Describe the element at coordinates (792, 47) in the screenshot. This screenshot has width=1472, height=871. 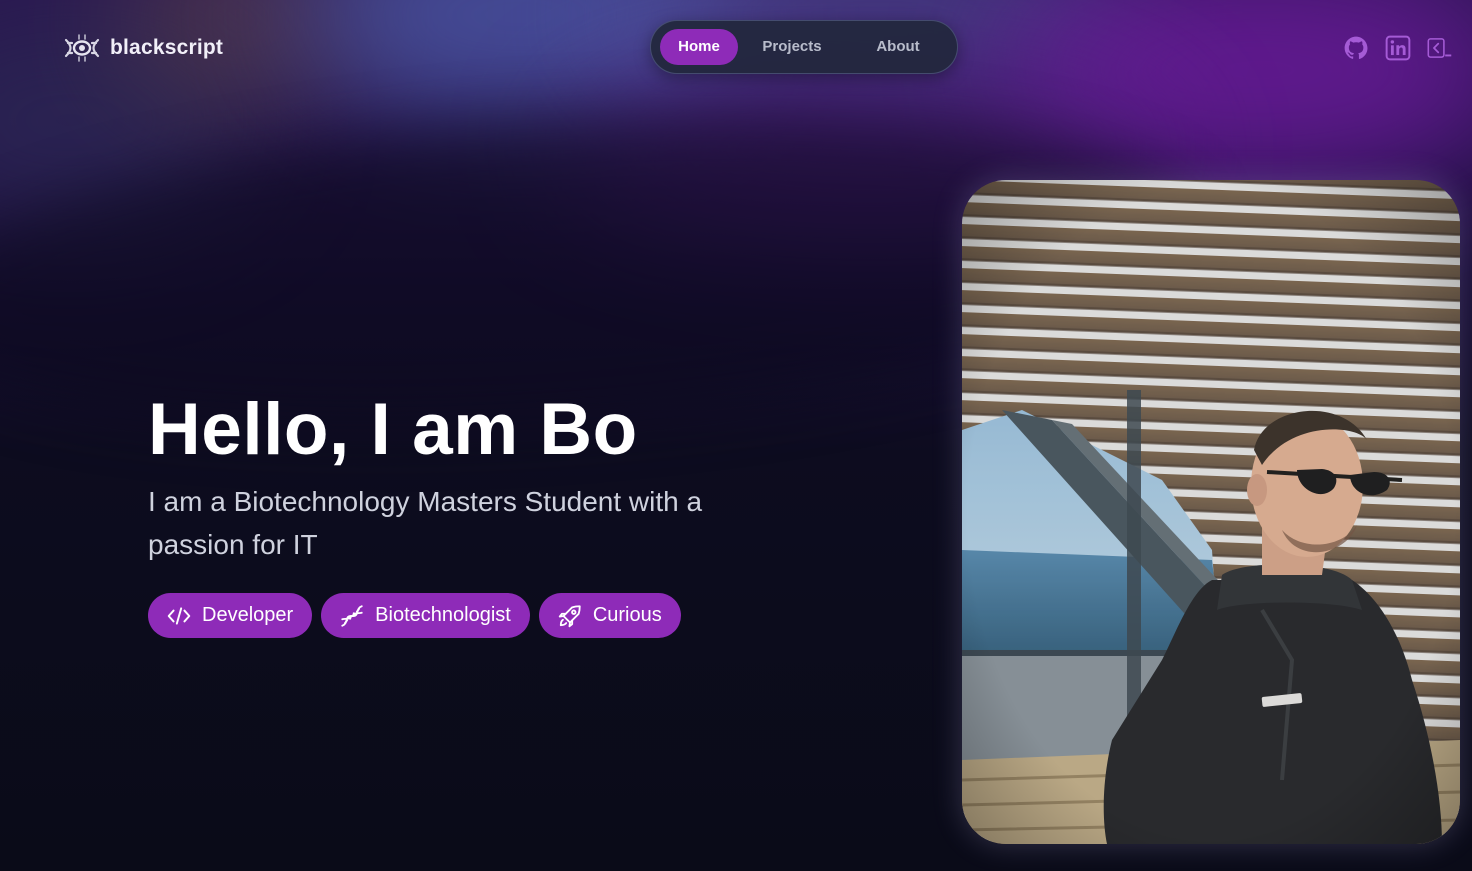
I see `nav-projects: Projects` at that location.